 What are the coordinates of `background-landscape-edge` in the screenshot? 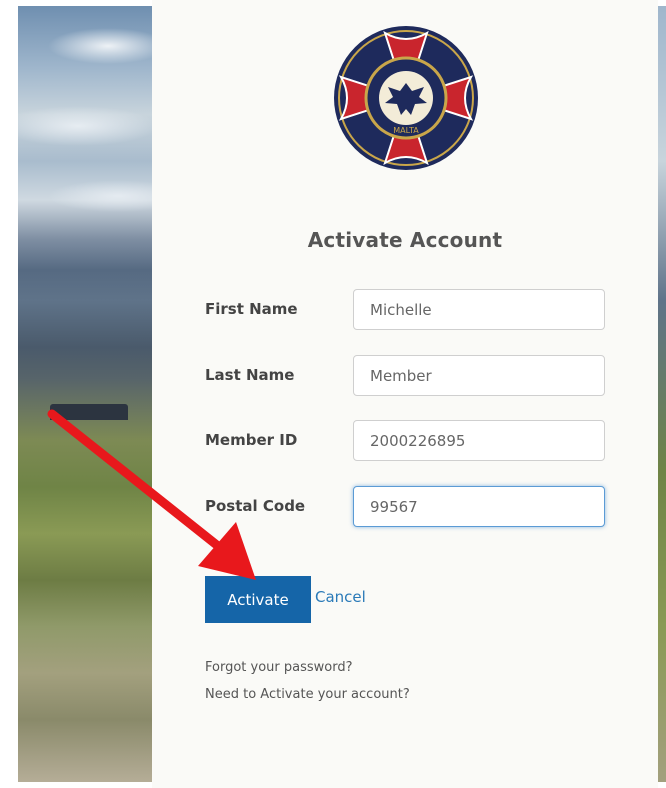 It's located at (662, 394).